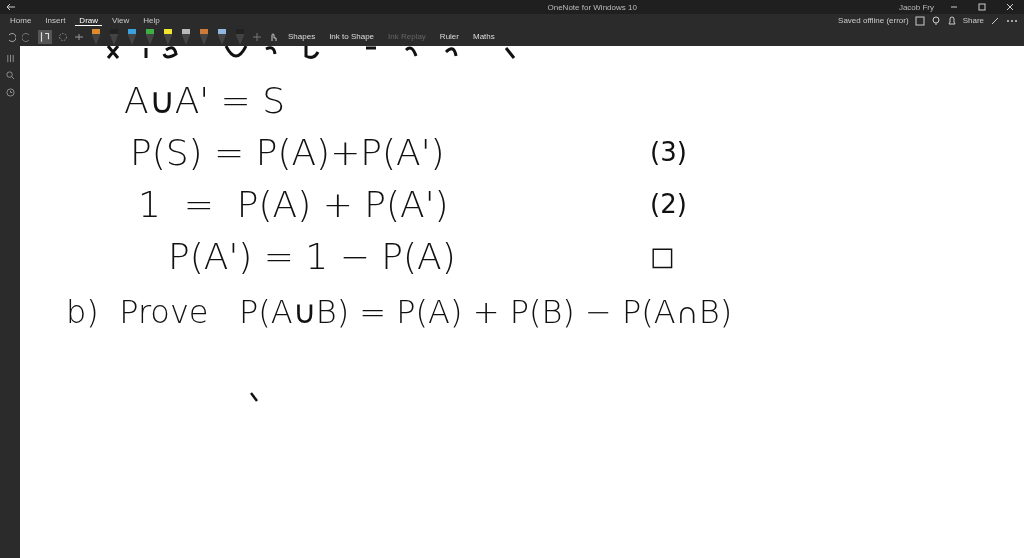 This screenshot has width=1024, height=558. What do you see at coordinates (55, 20) in the screenshot?
I see `ribbon-tab: Insert` at bounding box center [55, 20].